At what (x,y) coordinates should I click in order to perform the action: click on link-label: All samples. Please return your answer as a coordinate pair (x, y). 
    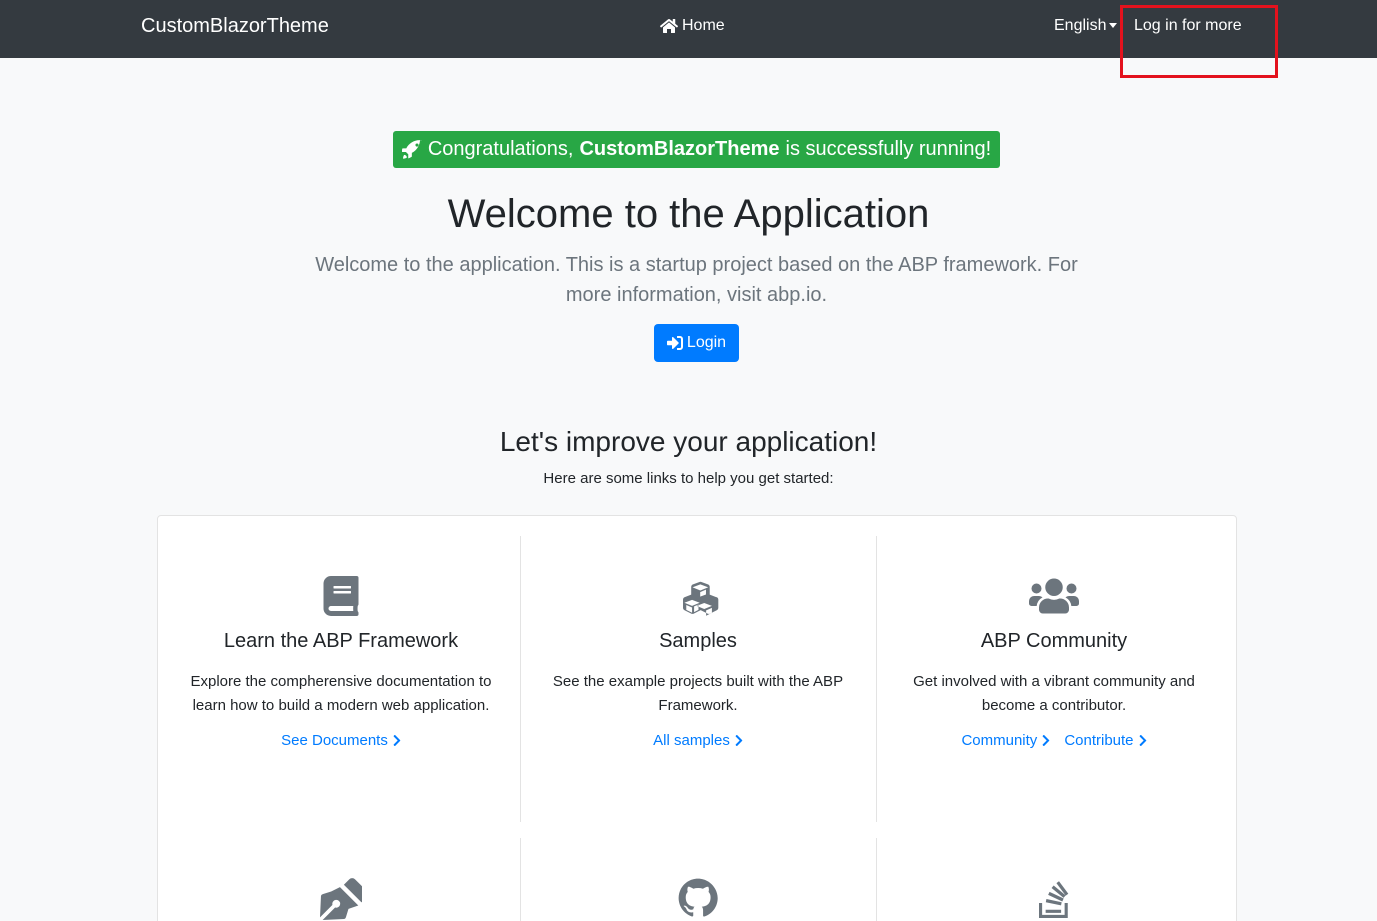
    Looking at the image, I should click on (691, 740).